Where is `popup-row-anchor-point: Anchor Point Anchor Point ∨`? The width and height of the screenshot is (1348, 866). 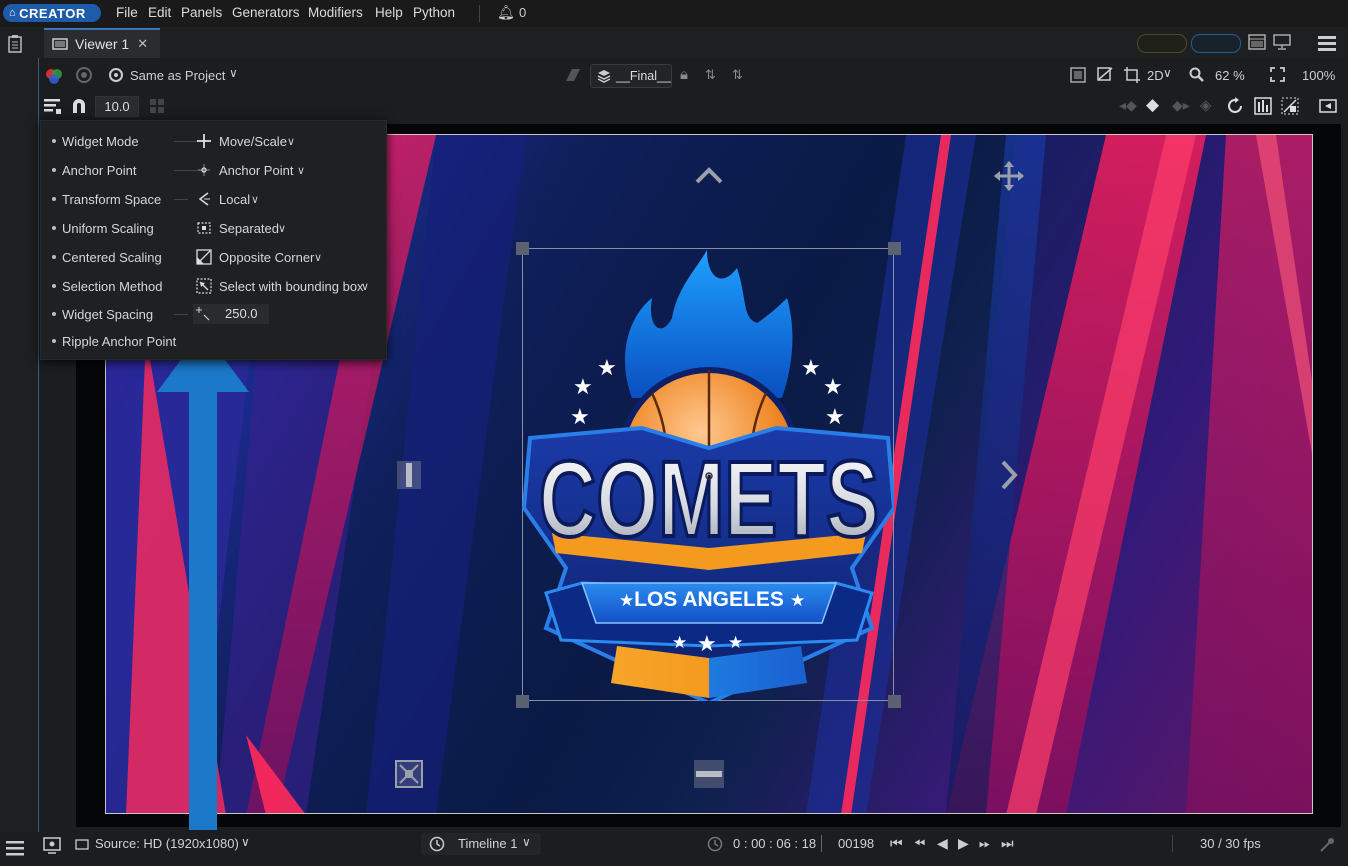
popup-row-anchor-point: Anchor Point Anchor Point ∨ is located at coordinates (213, 170).